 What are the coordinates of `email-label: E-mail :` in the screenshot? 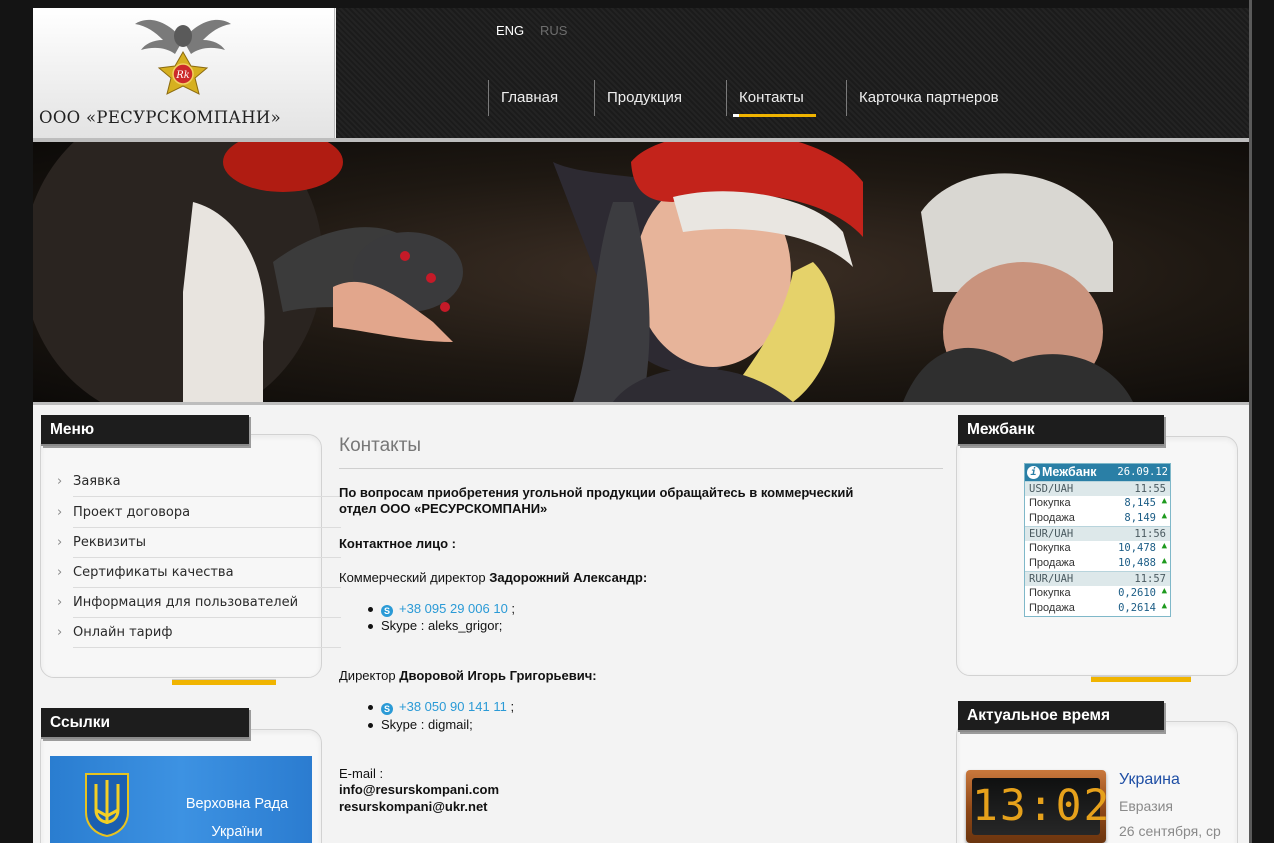 It's located at (361, 773).